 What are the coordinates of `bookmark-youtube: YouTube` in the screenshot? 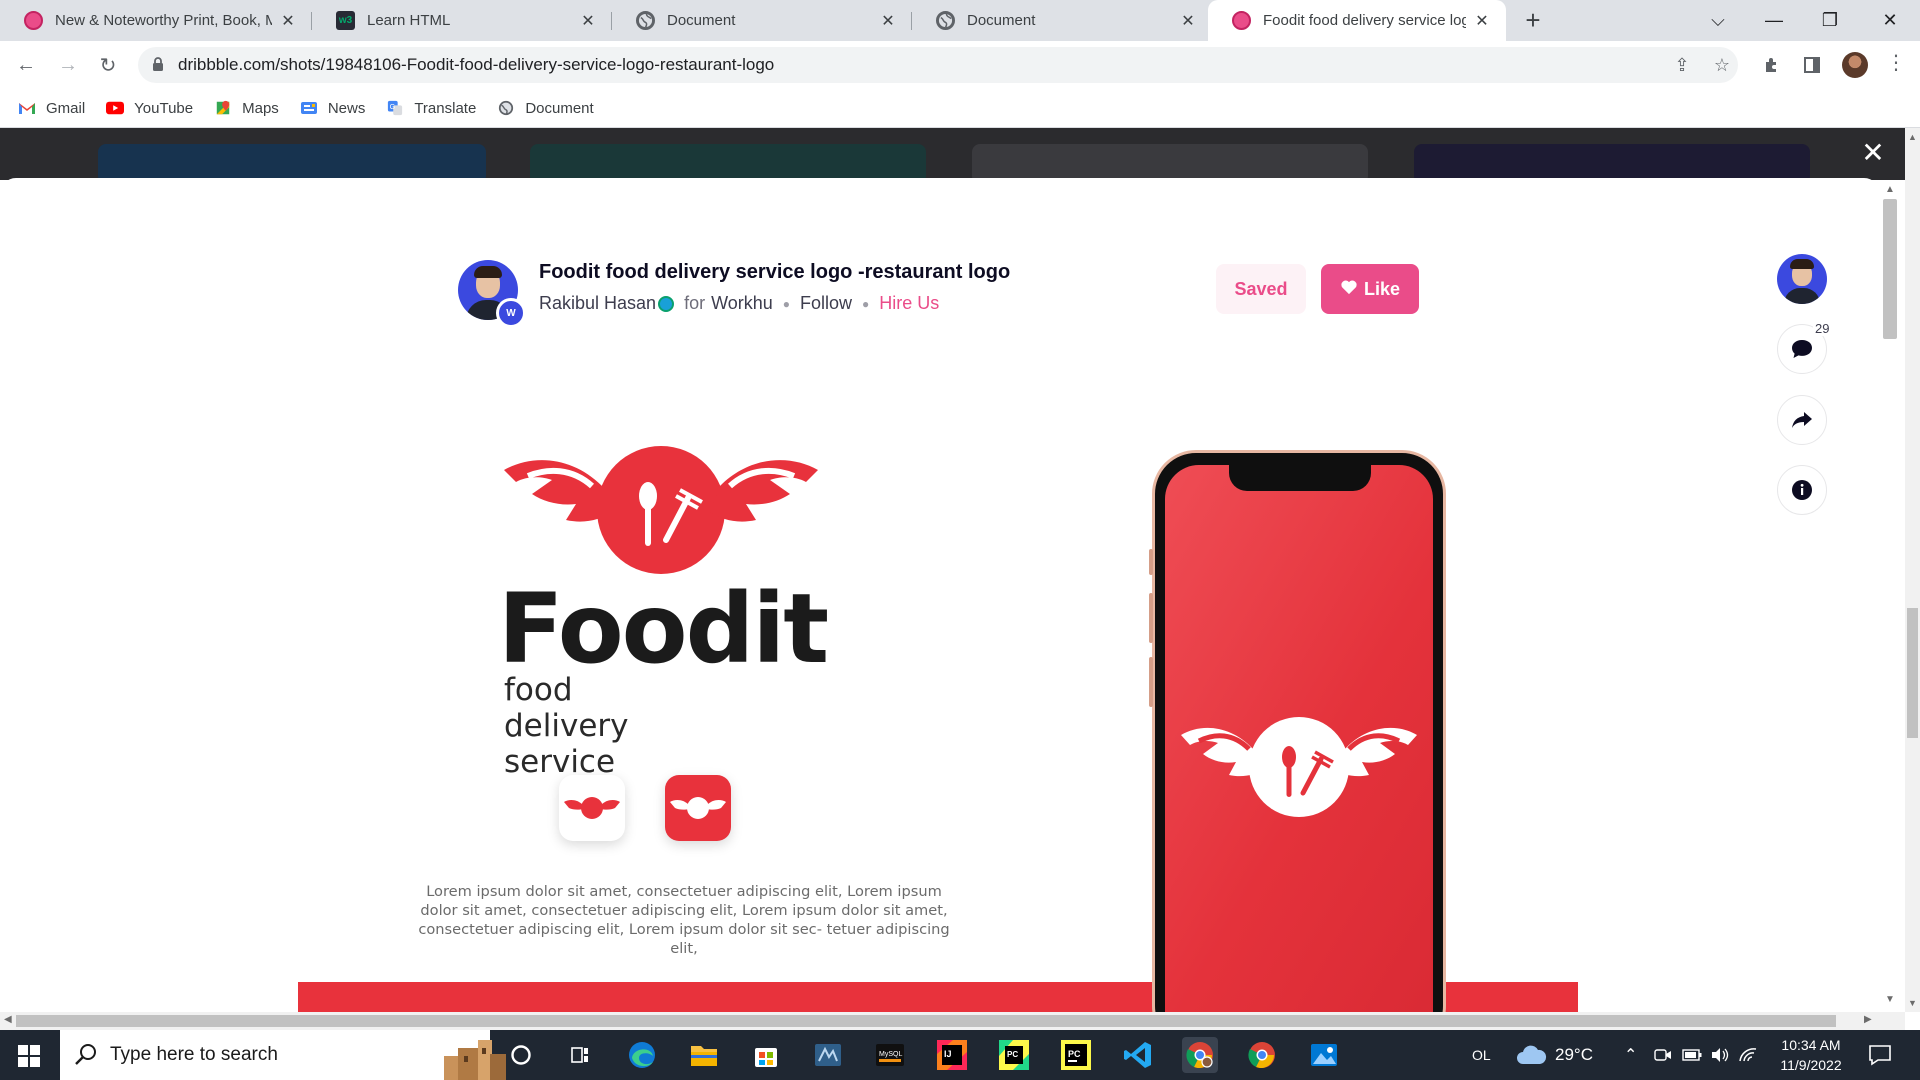 It's located at (149, 108).